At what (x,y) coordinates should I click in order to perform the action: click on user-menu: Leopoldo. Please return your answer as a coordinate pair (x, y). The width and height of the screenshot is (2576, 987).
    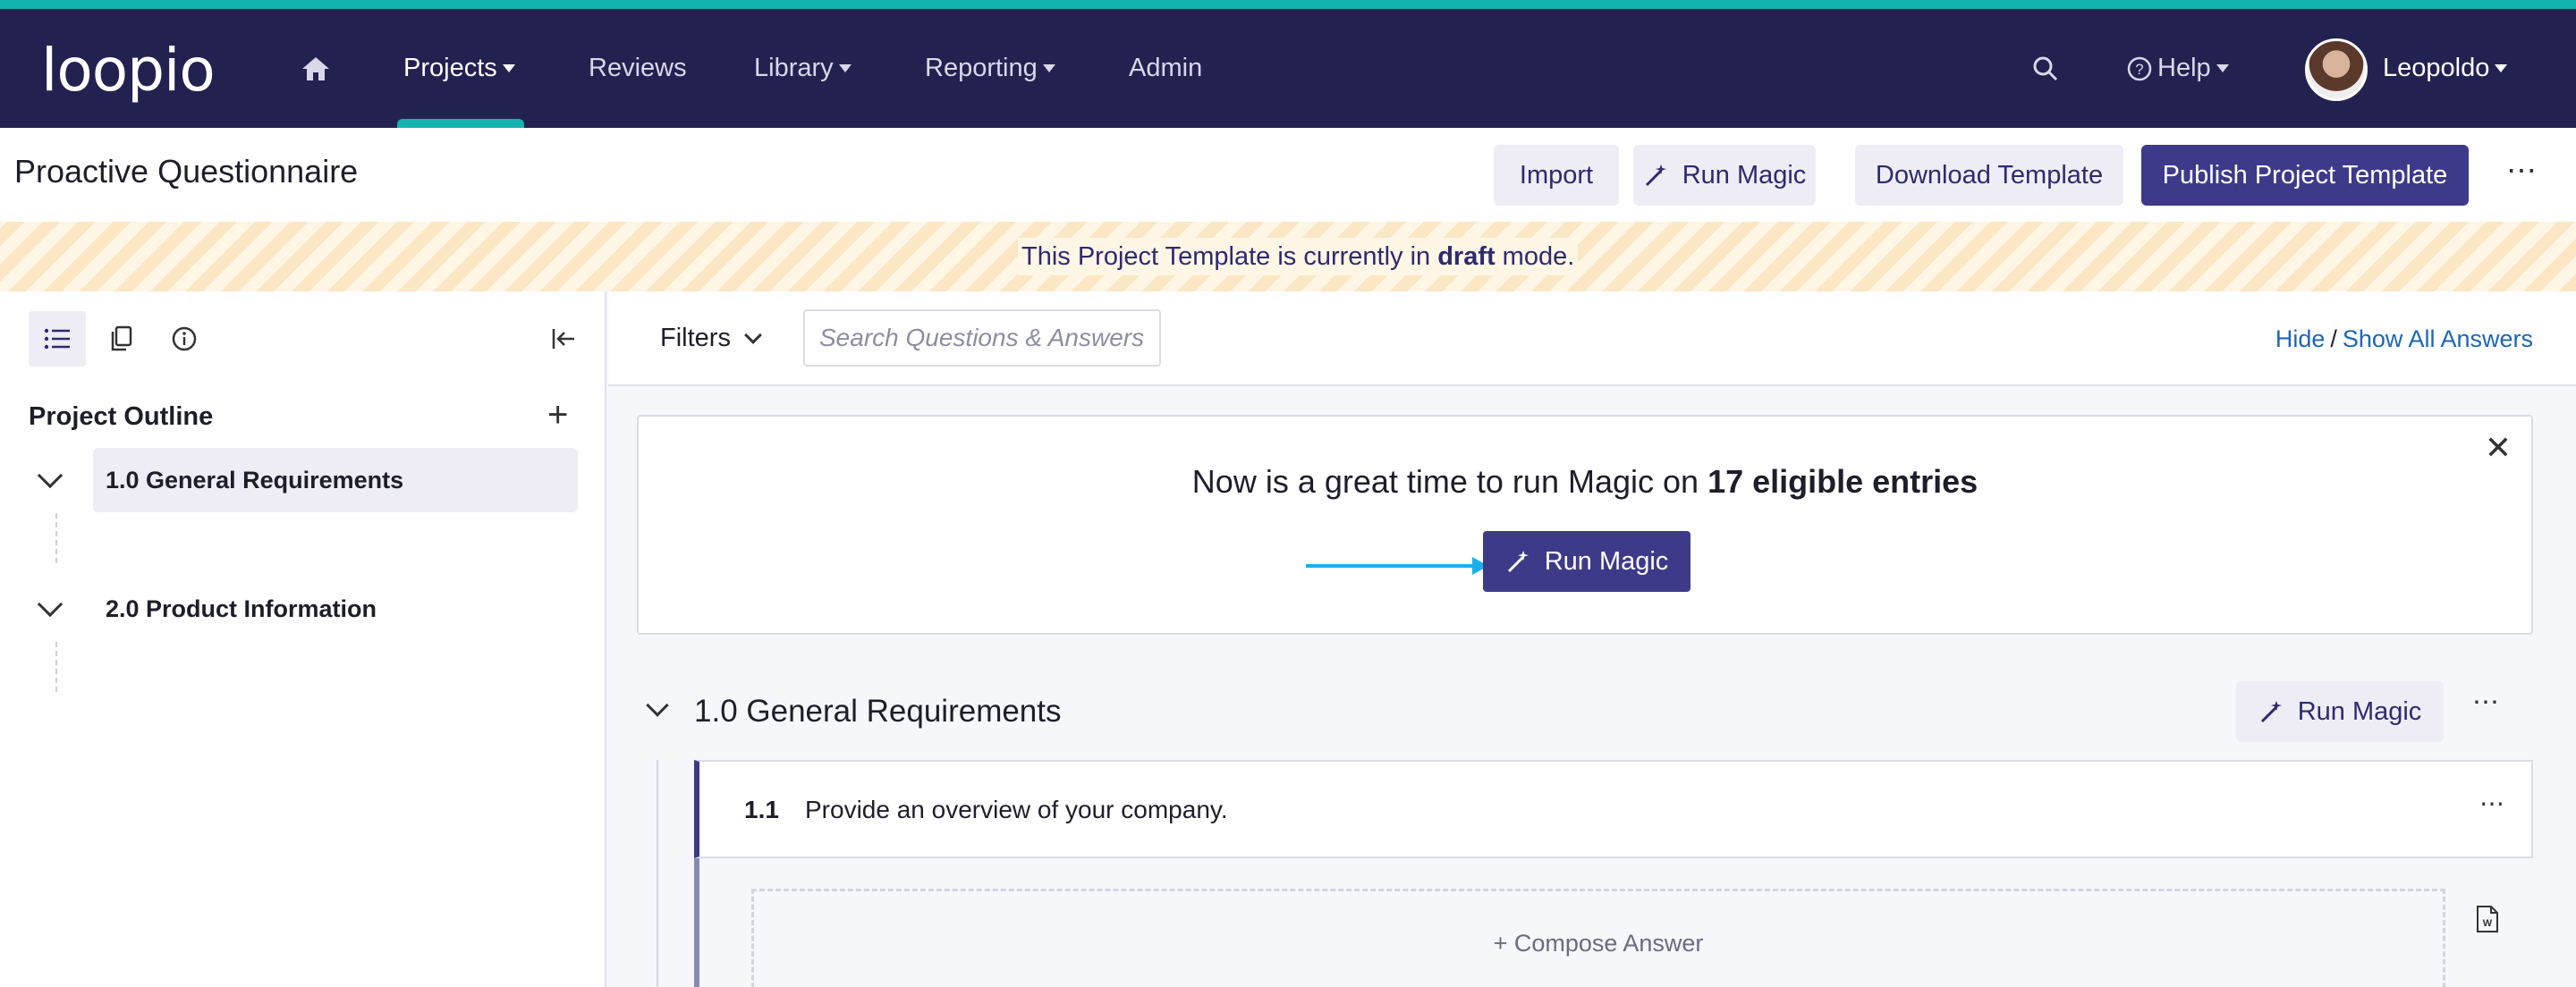
    Looking at the image, I should click on (2445, 68).